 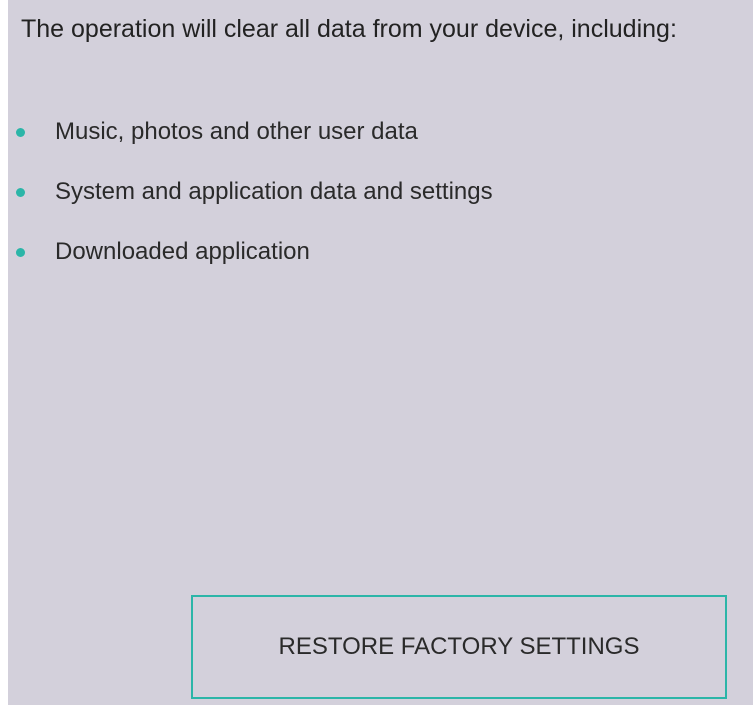 I want to click on list-item-label: Music, photos and other user data, so click(x=236, y=131).